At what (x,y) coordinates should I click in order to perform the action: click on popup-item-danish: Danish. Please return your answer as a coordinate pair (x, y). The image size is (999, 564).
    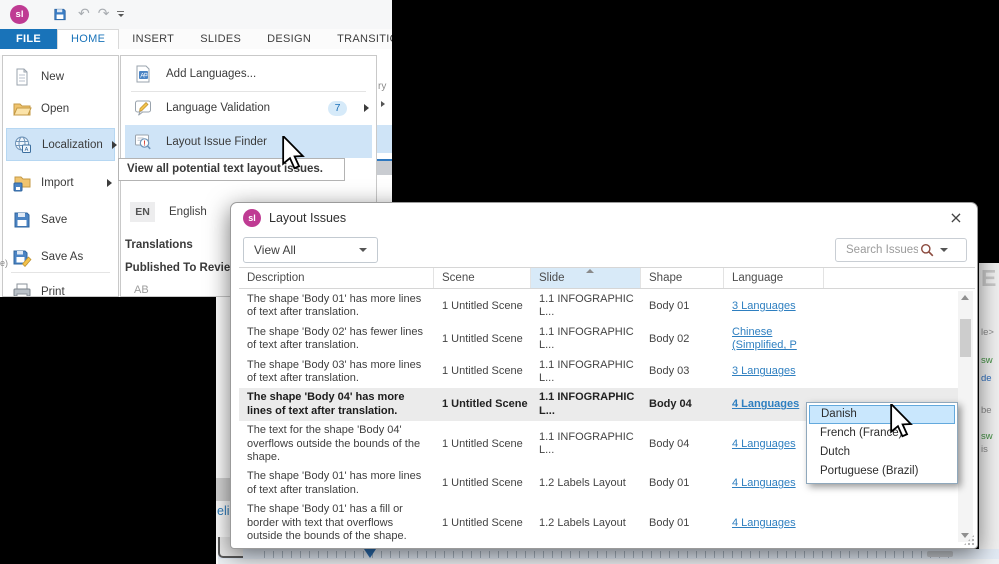
    Looking at the image, I should click on (882, 414).